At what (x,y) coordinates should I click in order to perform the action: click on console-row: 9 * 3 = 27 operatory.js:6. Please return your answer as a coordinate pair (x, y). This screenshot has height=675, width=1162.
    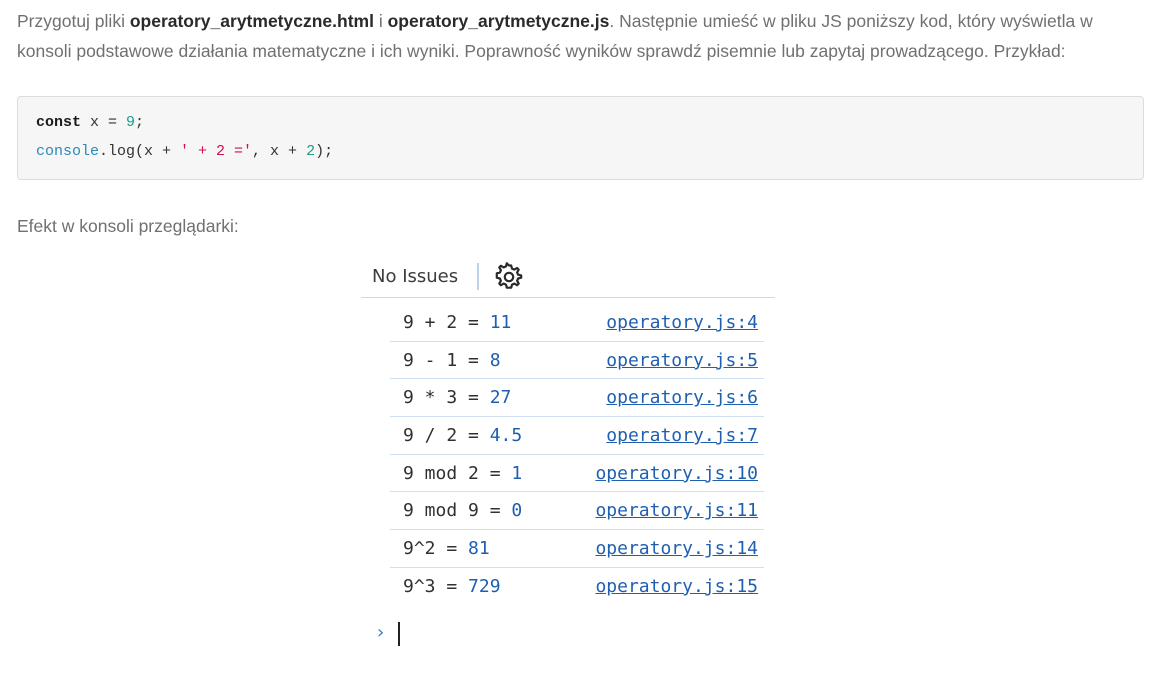
    Looking at the image, I should click on (577, 398).